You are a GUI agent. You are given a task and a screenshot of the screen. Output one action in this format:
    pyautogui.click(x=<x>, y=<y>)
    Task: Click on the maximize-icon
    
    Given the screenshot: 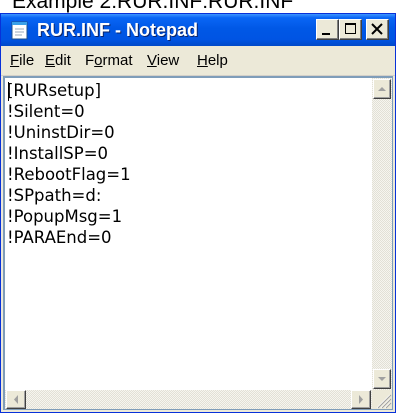 What is the action you would take?
    pyautogui.click(x=350, y=28)
    